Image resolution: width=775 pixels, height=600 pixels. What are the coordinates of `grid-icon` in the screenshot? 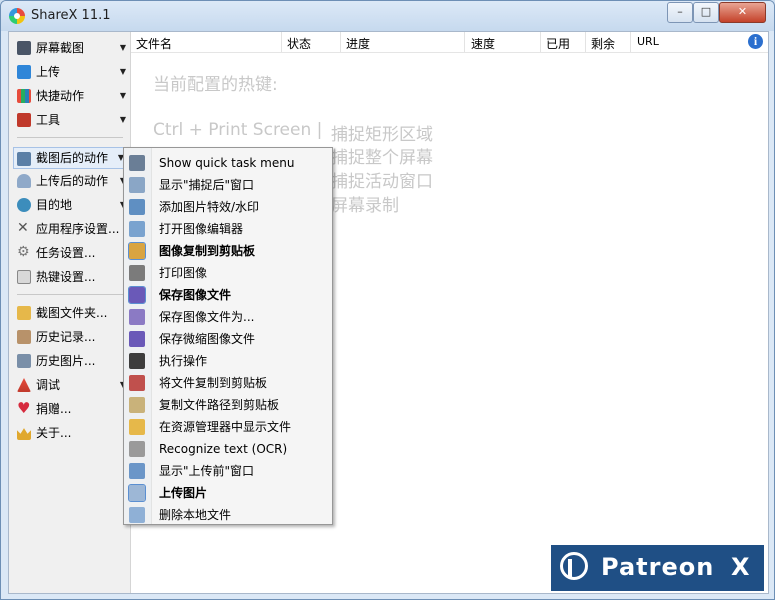 It's located at (24, 96).